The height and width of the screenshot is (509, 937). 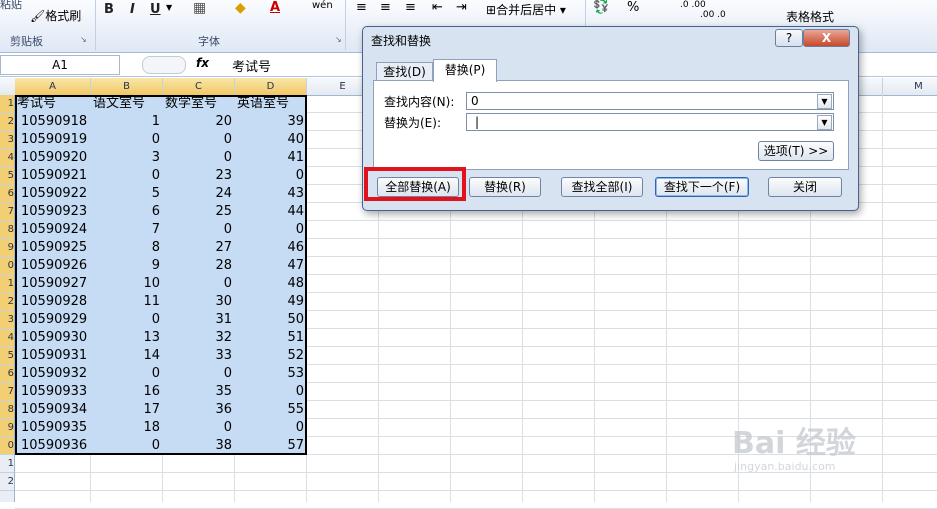 I want to click on merge-center-button: ⊞合并后居中 ▾, so click(x=526, y=9).